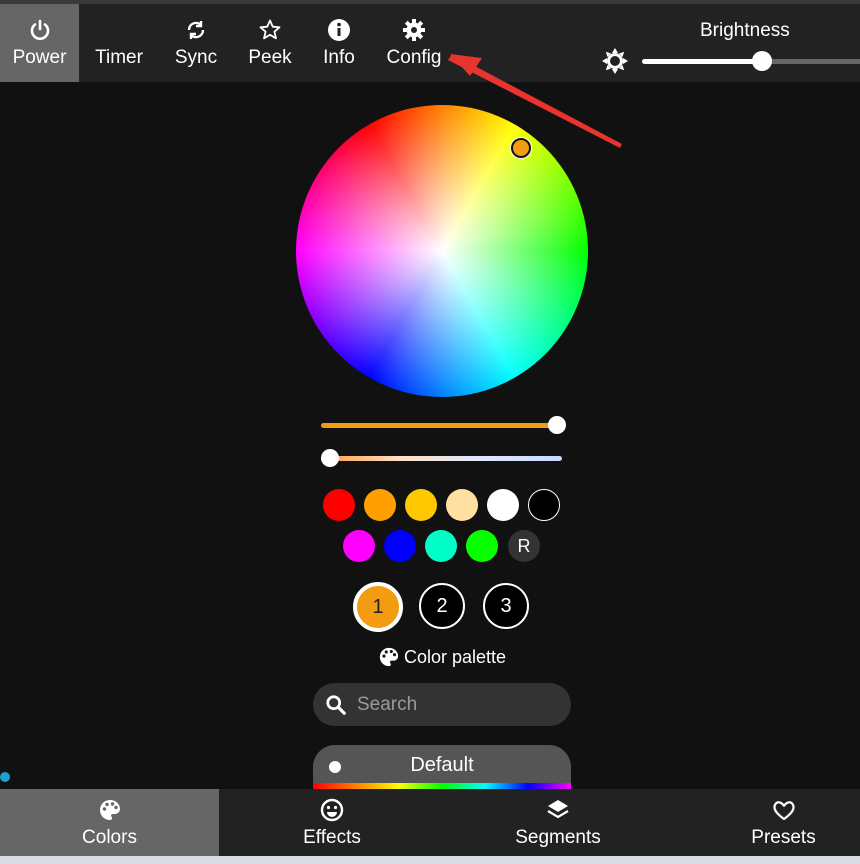 Image resolution: width=860 pixels, height=864 pixels. I want to click on sync-label: Sync, so click(196, 57).